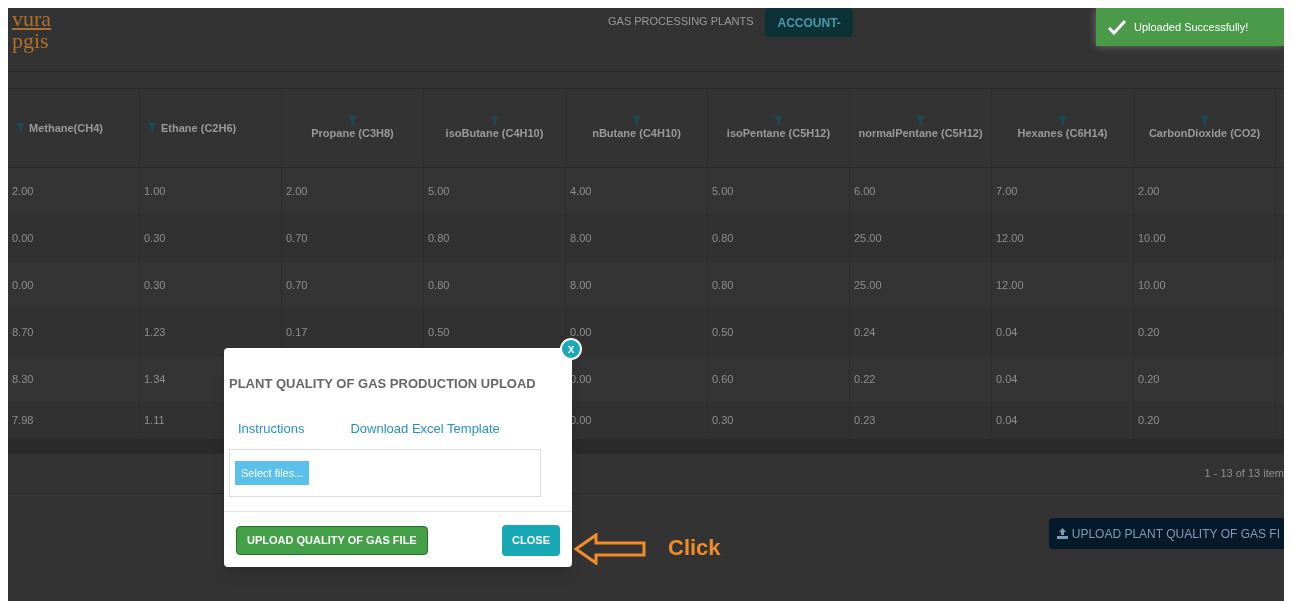 This screenshot has width=1293, height=601. What do you see at coordinates (23, 421) in the screenshot?
I see `table-cell-text: 7.98` at bounding box center [23, 421].